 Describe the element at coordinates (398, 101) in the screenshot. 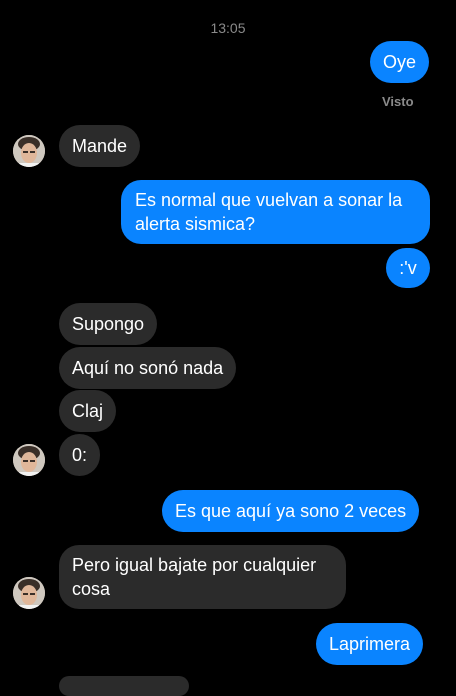

I see `seen-status: Visto` at that location.